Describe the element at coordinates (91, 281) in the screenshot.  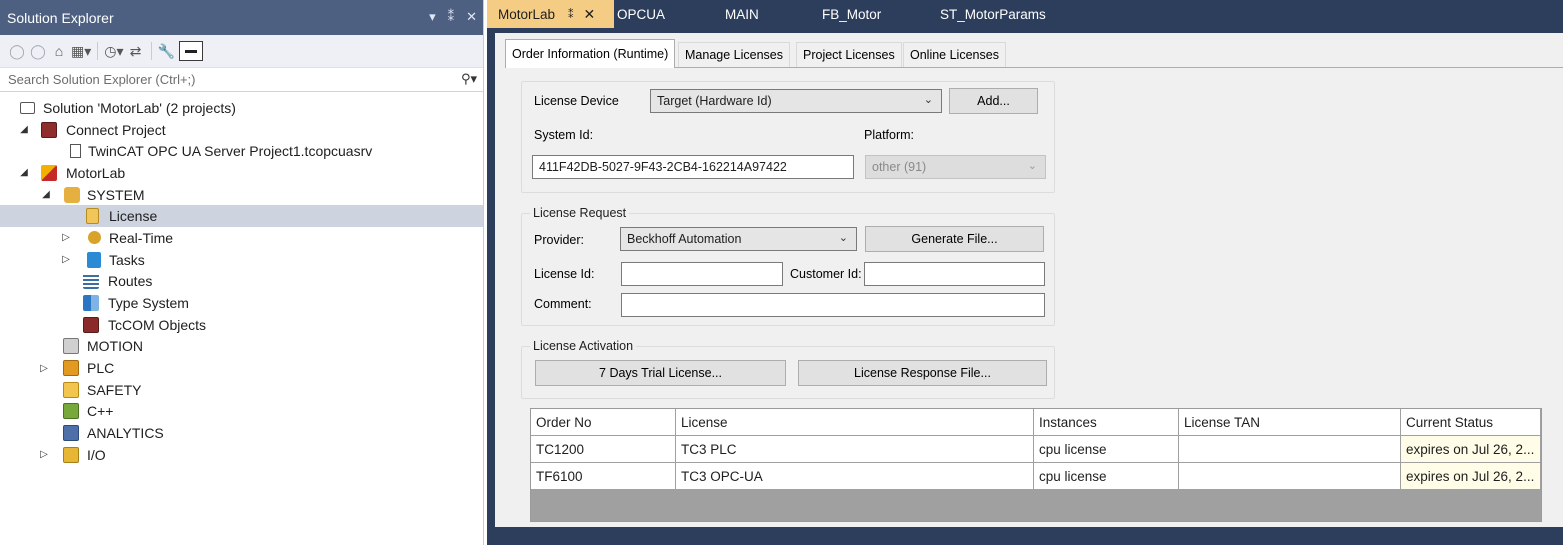
I see `routes-icon-glyph` at that location.